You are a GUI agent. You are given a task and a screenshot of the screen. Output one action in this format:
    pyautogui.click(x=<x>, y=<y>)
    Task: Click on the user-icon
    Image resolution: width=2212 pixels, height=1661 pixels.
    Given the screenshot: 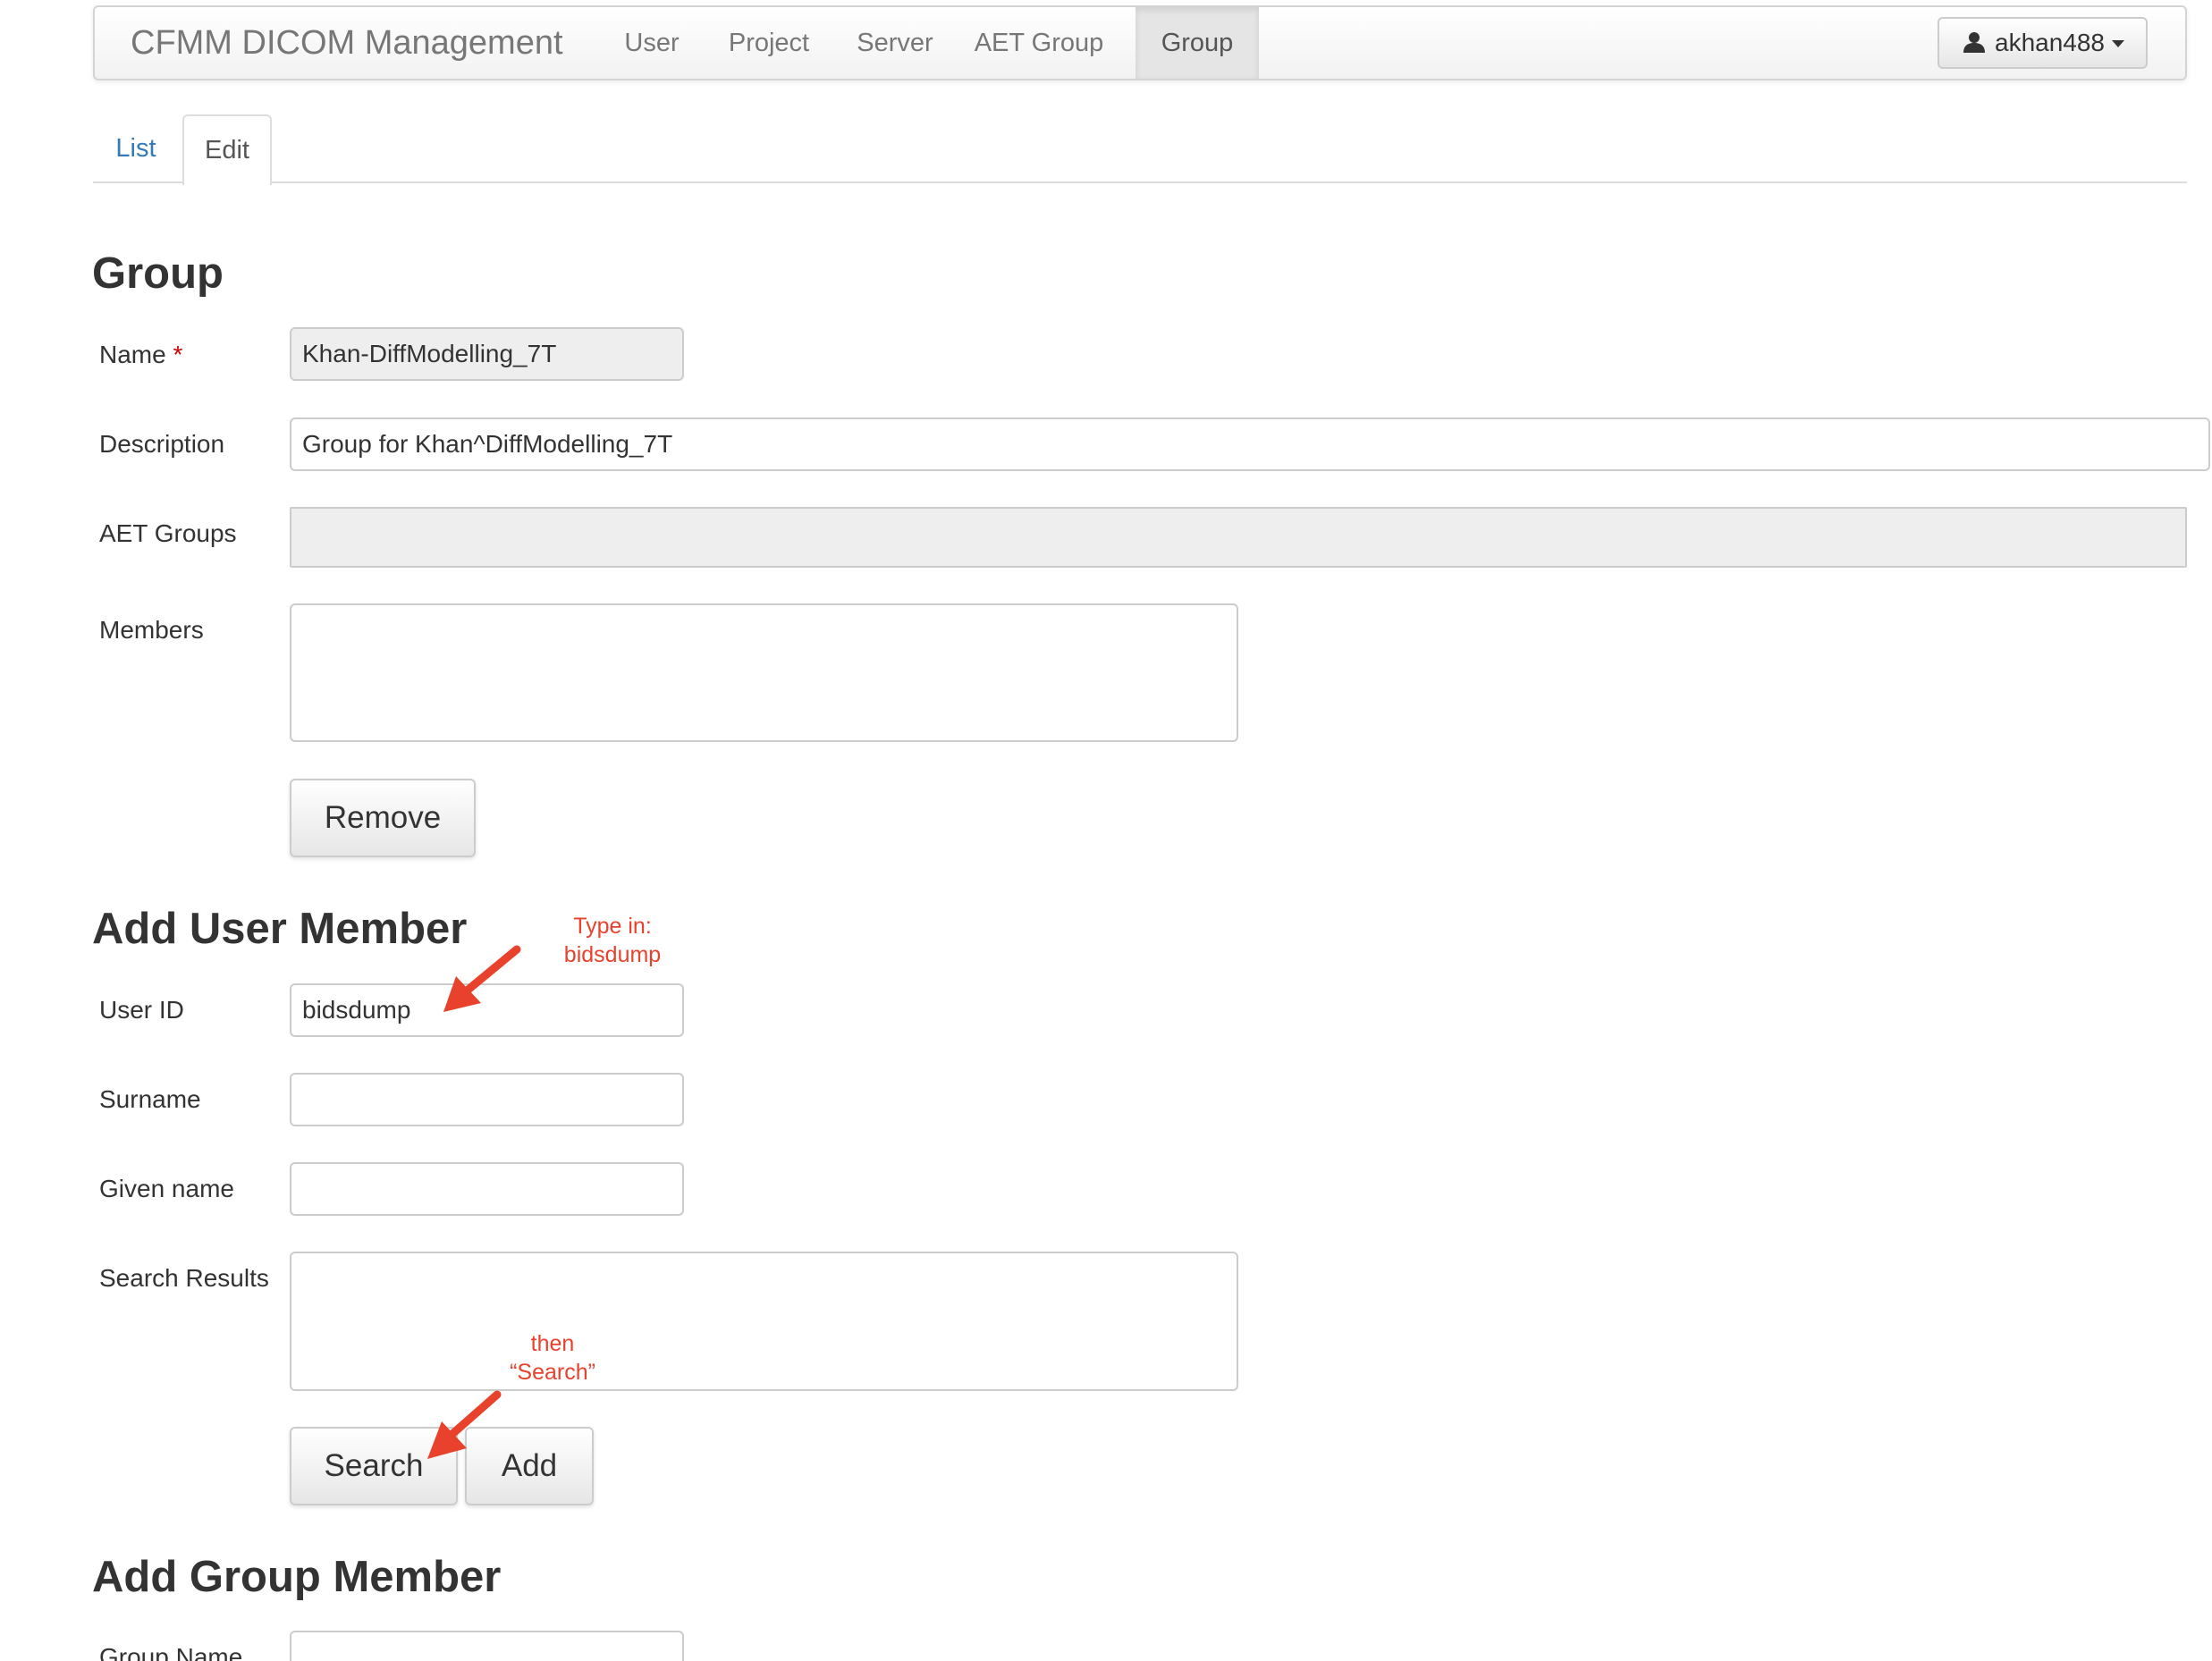 What is the action you would take?
    pyautogui.click(x=1974, y=42)
    